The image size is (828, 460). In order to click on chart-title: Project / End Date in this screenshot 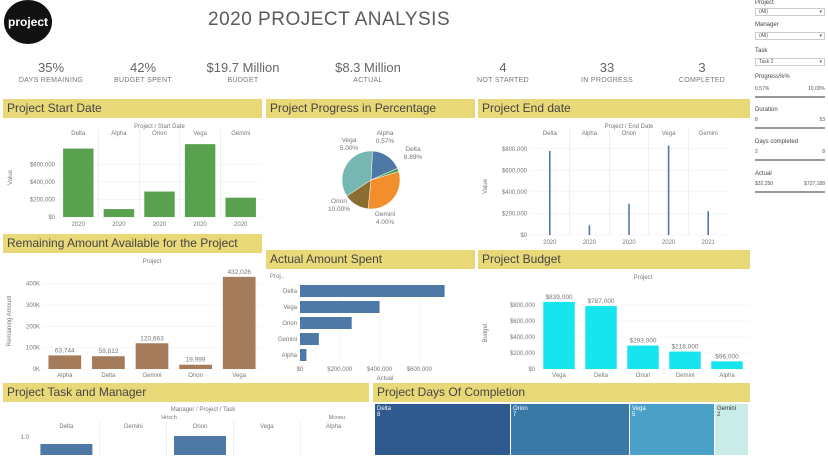, I will do `click(629, 127)`.